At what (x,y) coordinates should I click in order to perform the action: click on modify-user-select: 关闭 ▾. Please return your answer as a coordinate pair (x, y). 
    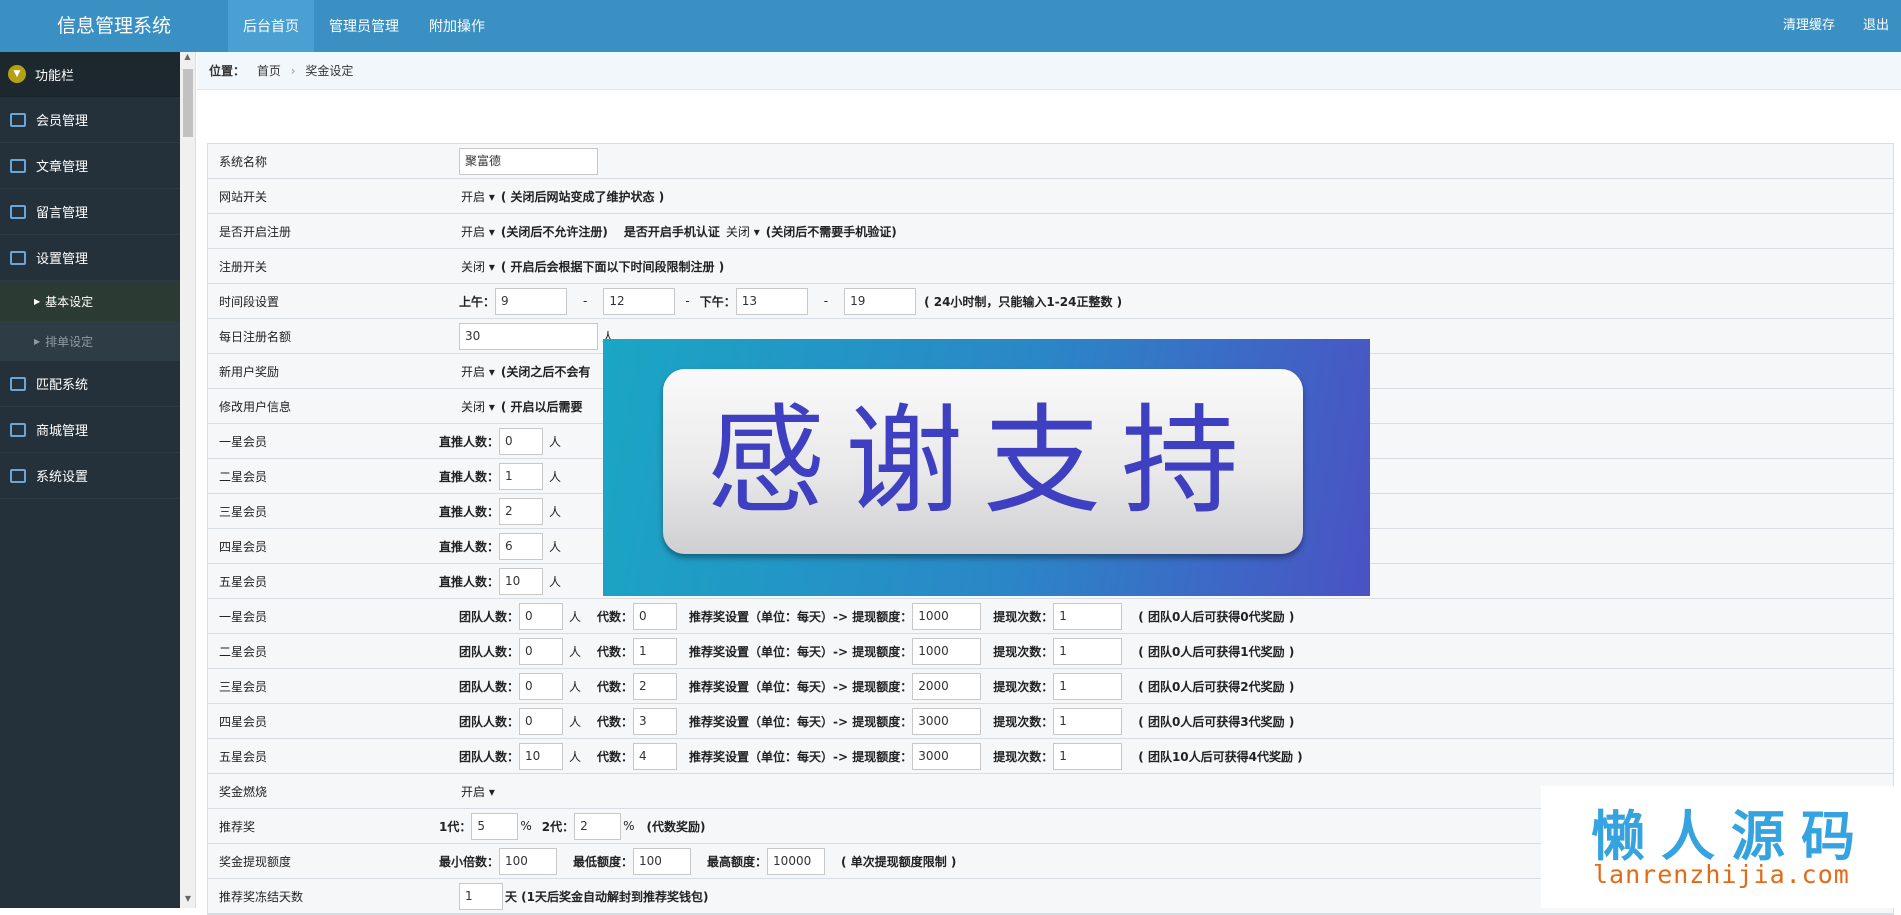
    Looking at the image, I should click on (477, 406).